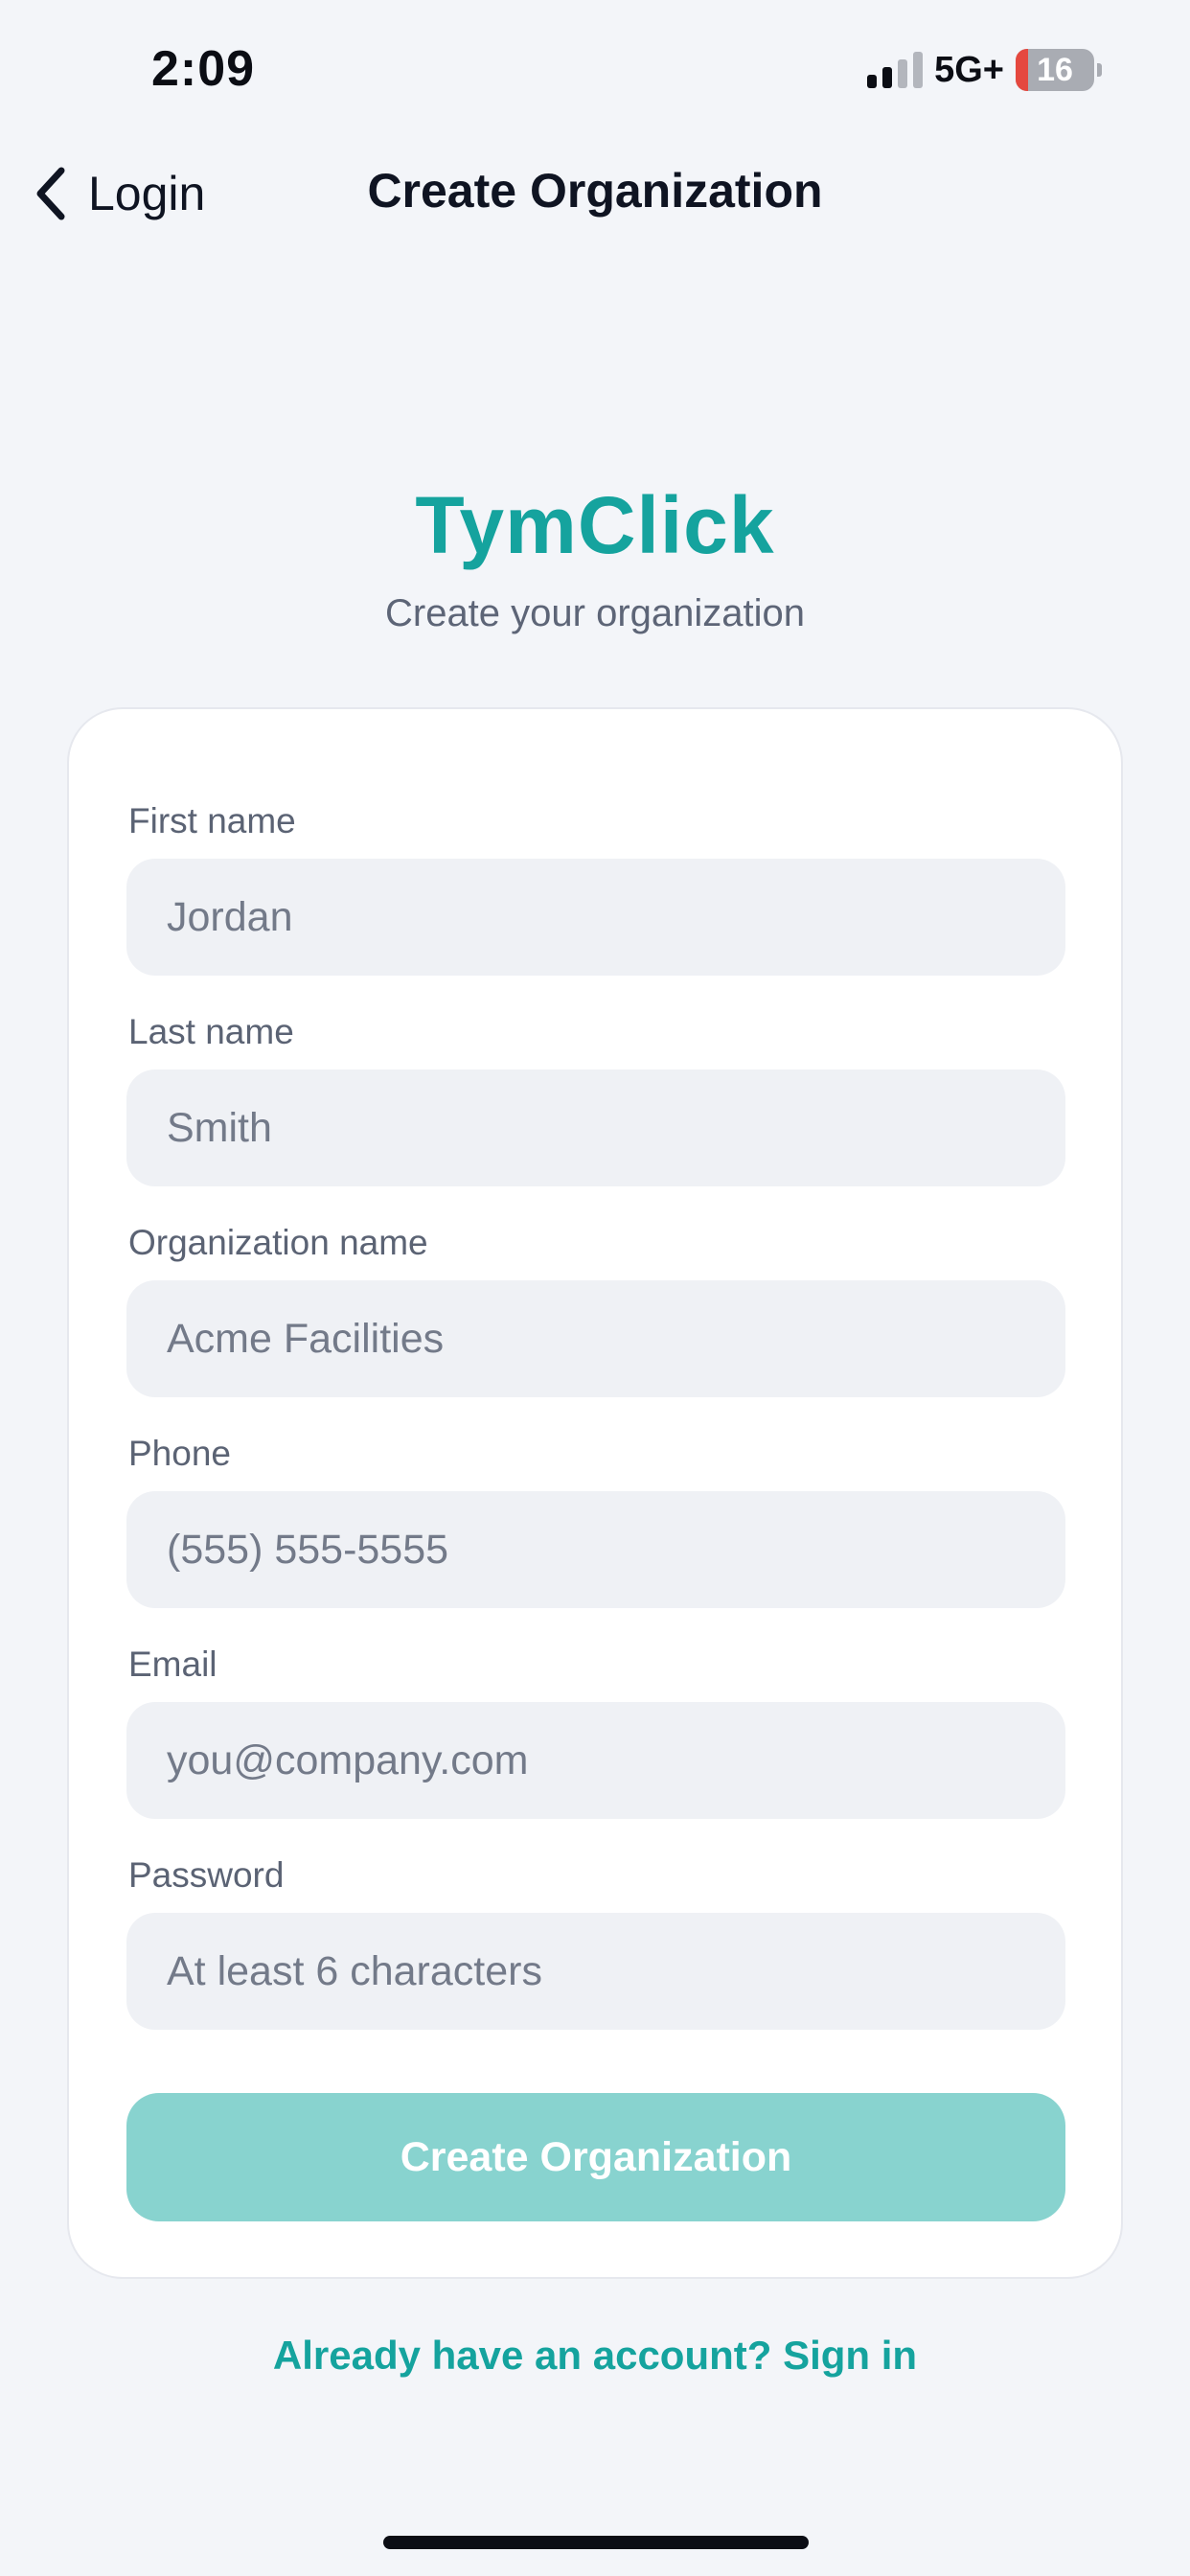 The width and height of the screenshot is (1190, 2576). Describe the element at coordinates (595, 1549) in the screenshot. I see `phone-input` at that location.